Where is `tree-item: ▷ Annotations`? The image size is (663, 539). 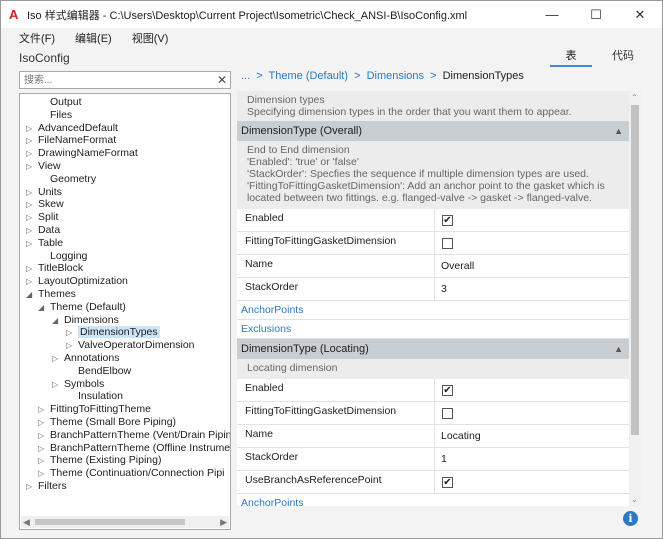
tree-item: ▷ Annotations is located at coordinates (85, 358).